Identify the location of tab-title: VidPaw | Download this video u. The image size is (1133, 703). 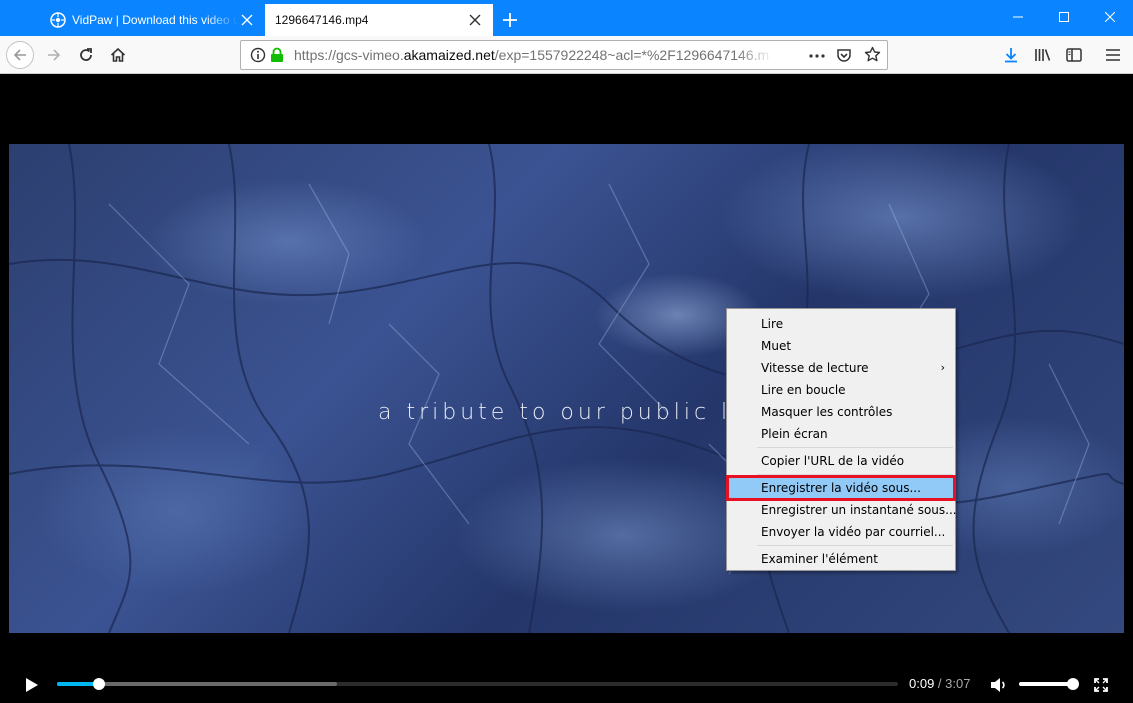
(155, 20).